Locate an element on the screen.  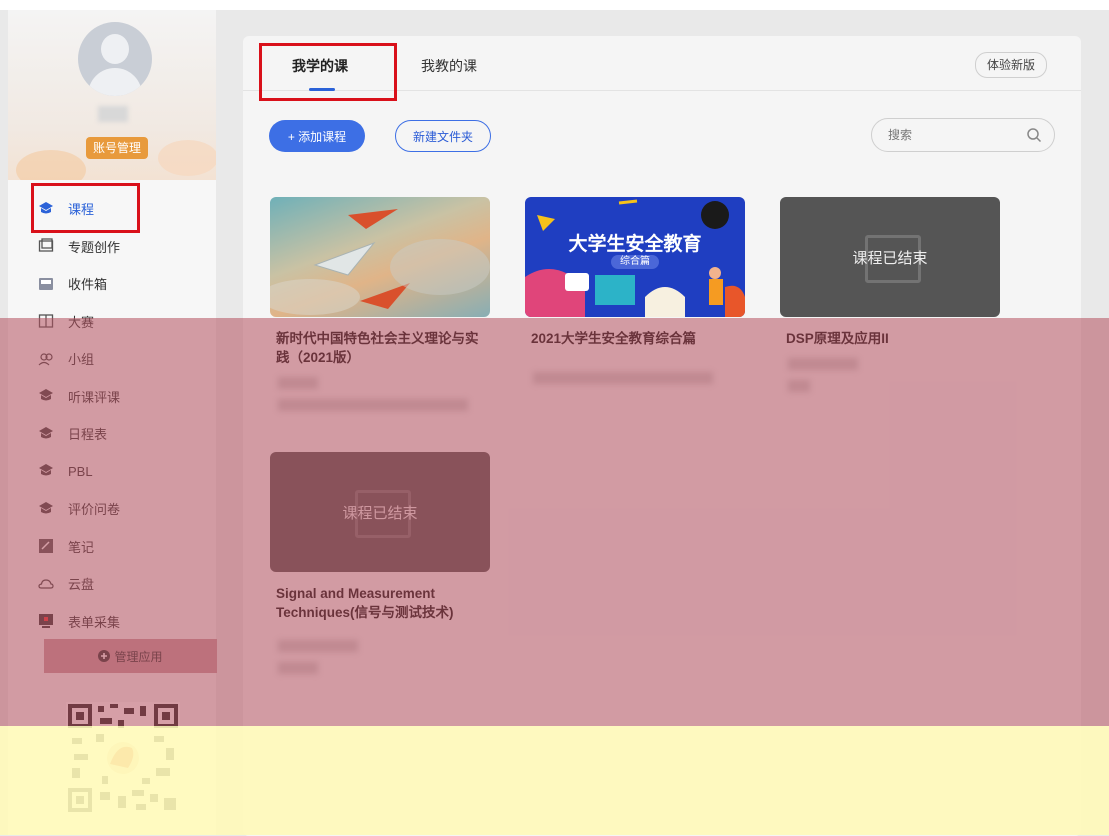
group-icon is located at coordinates (46, 359).